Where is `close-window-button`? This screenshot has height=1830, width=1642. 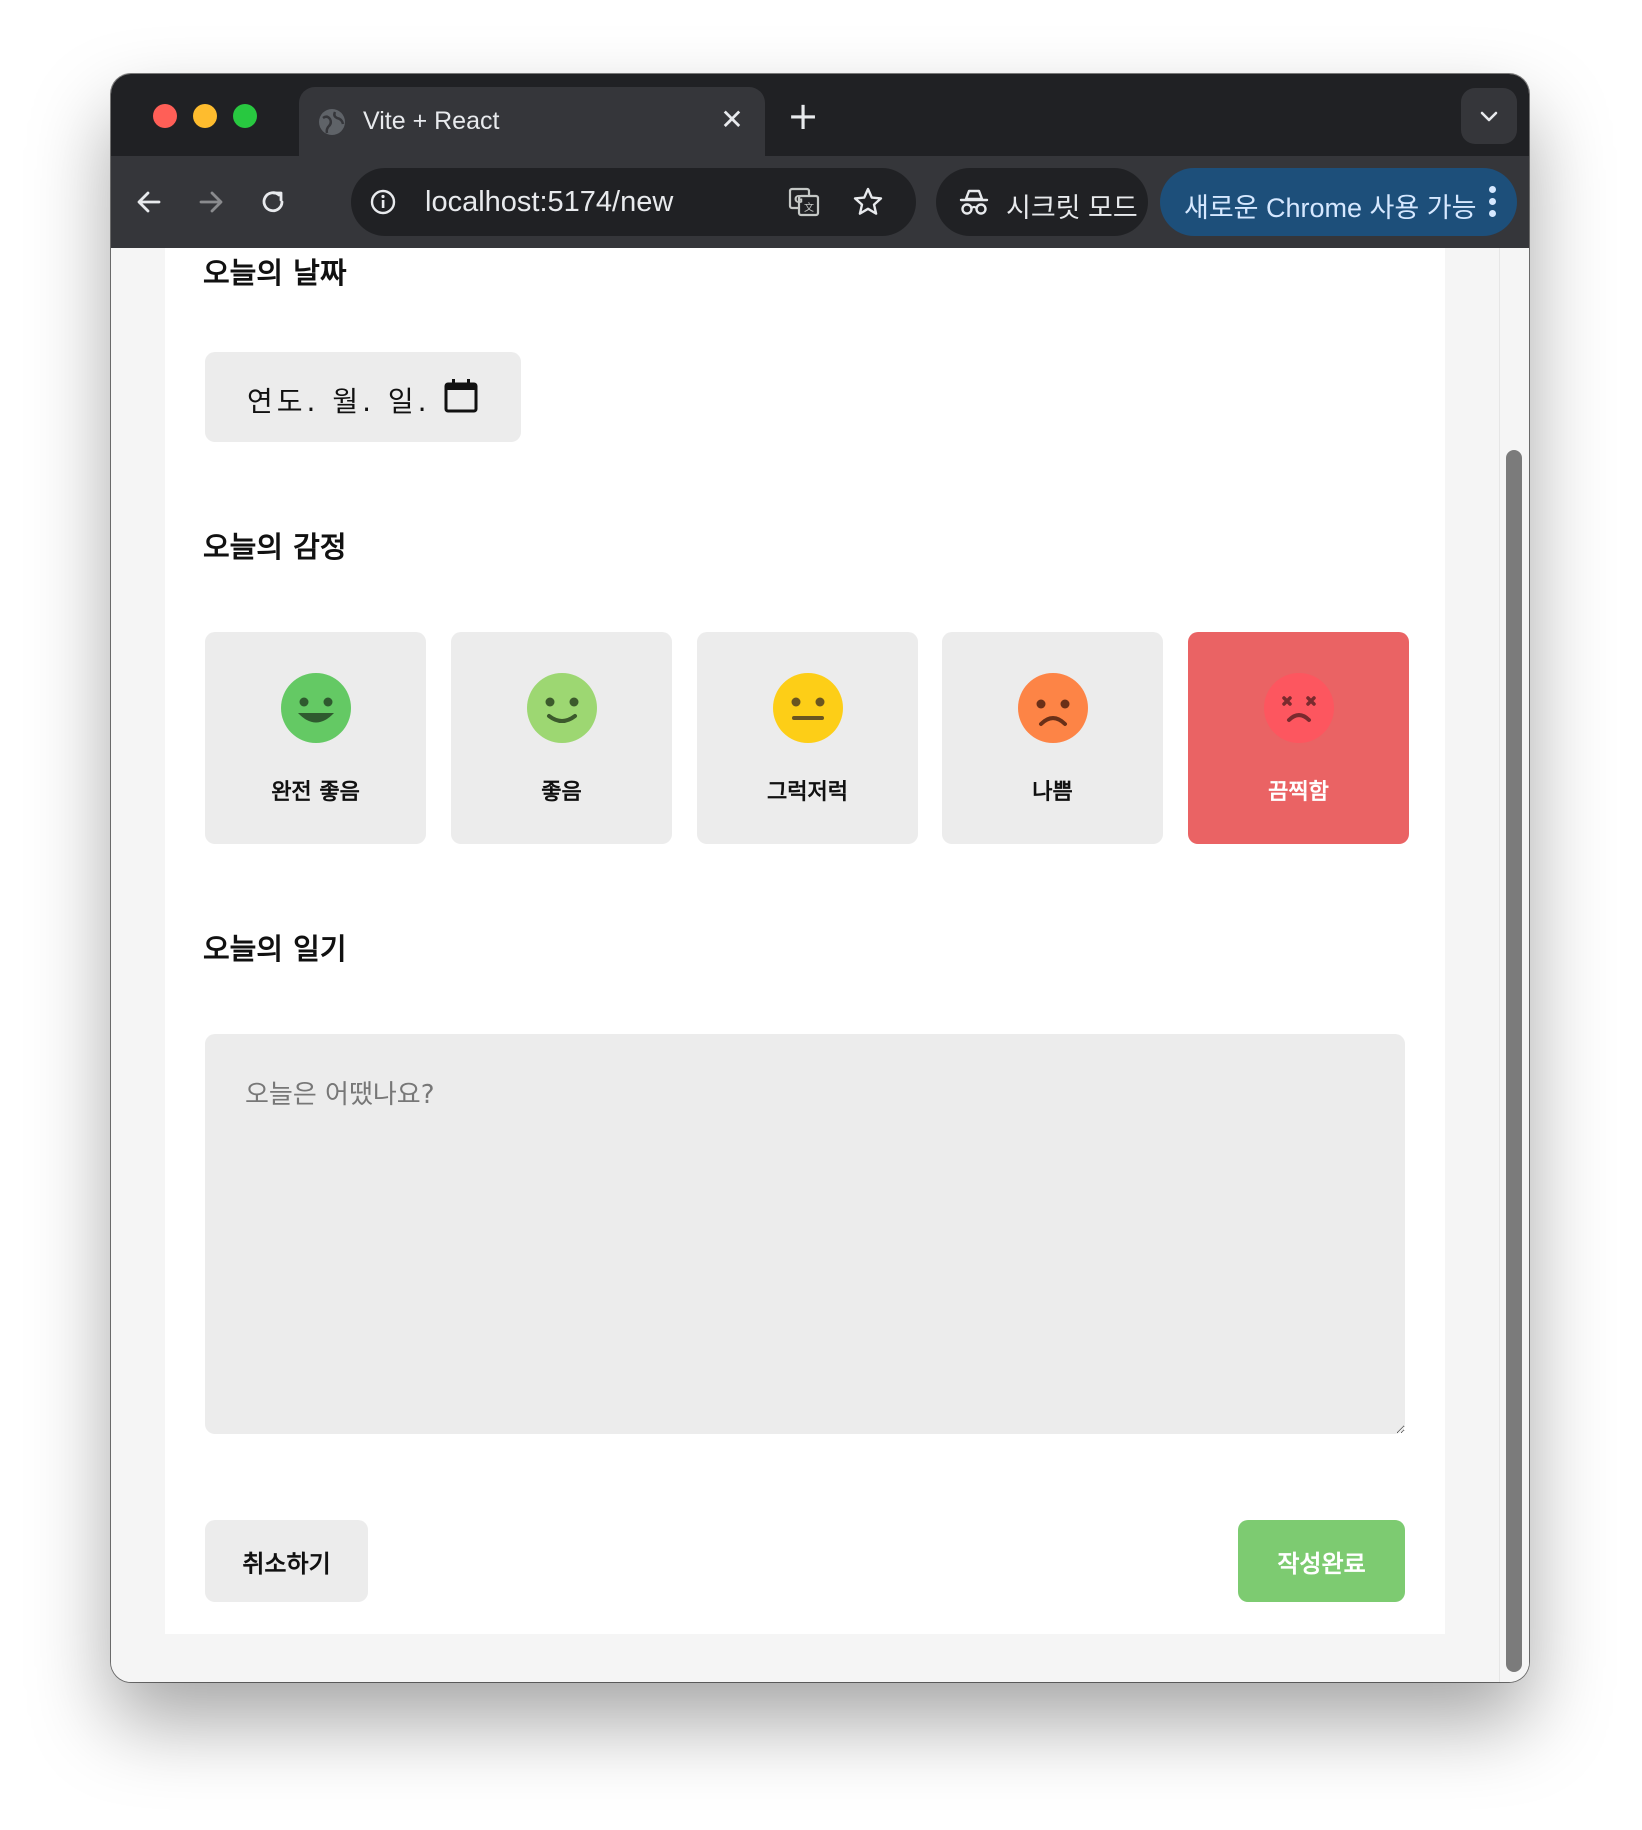 close-window-button is located at coordinates (165, 116).